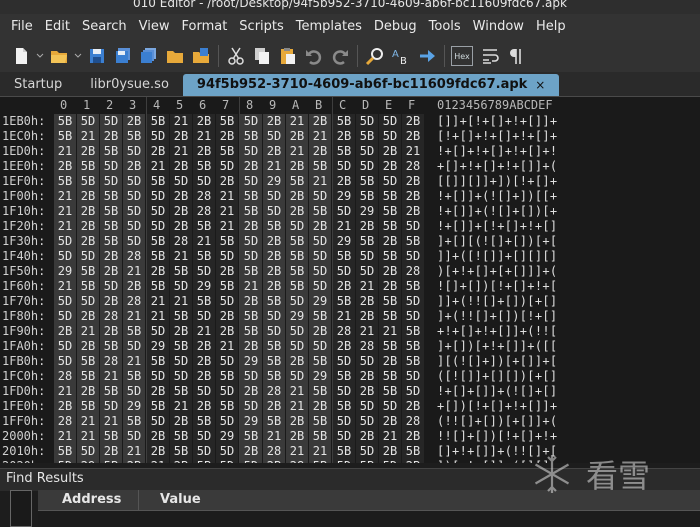 This screenshot has width=700, height=527. What do you see at coordinates (262, 56) in the screenshot?
I see `copy-icon` at bounding box center [262, 56].